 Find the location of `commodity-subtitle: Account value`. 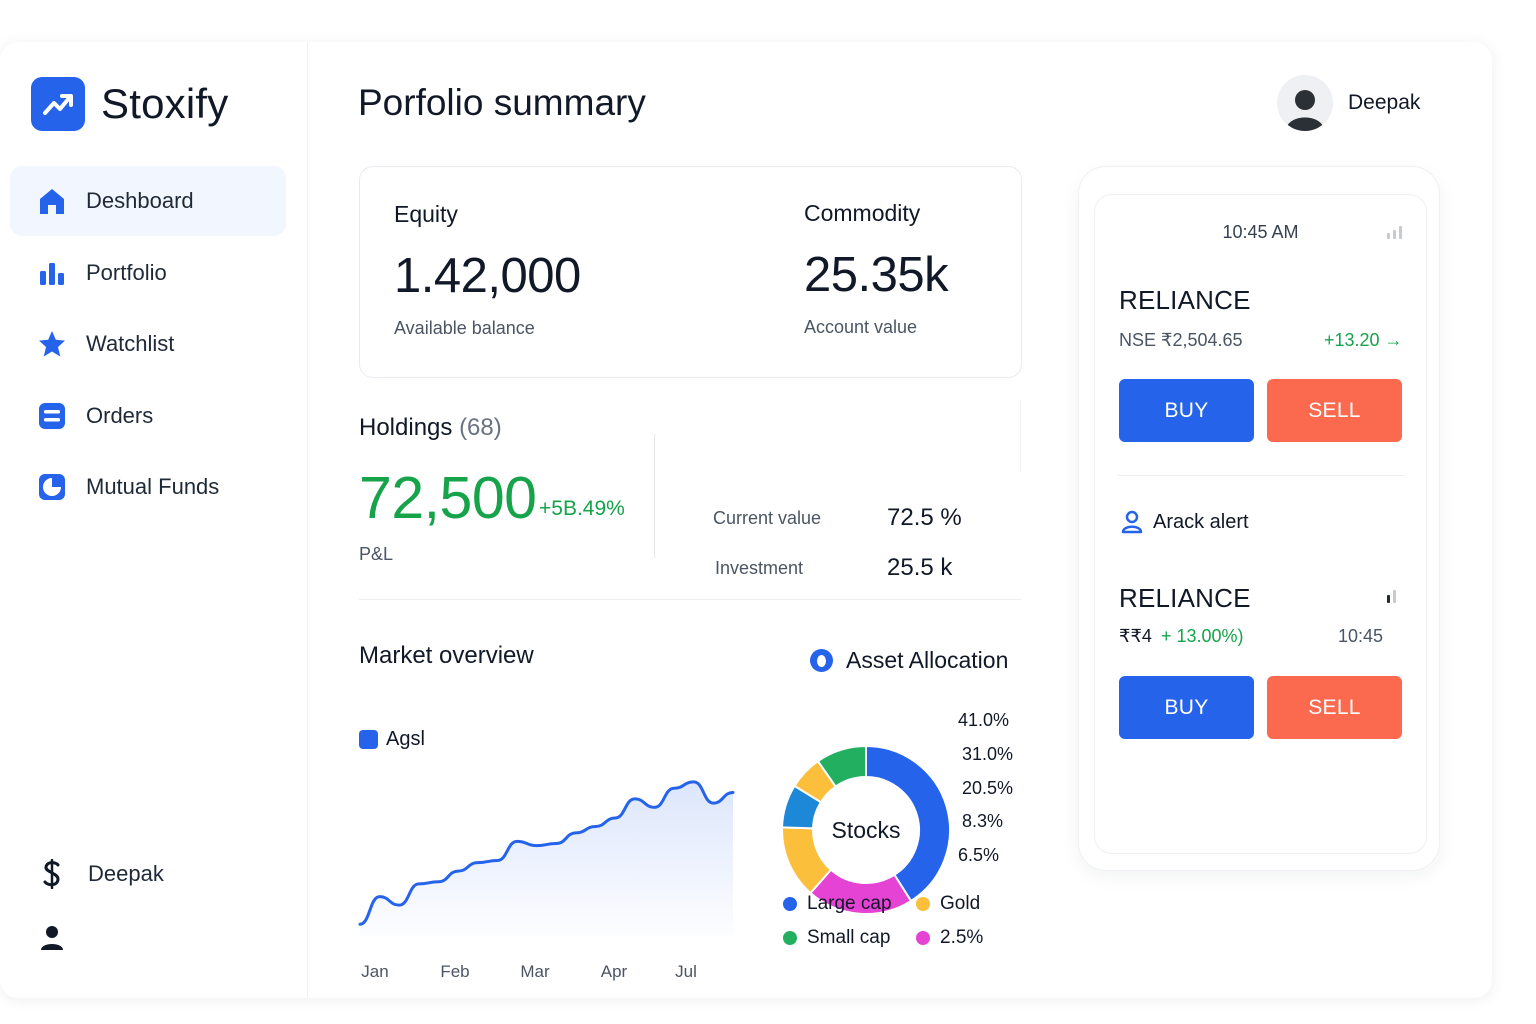

commodity-subtitle: Account value is located at coordinates (861, 327).